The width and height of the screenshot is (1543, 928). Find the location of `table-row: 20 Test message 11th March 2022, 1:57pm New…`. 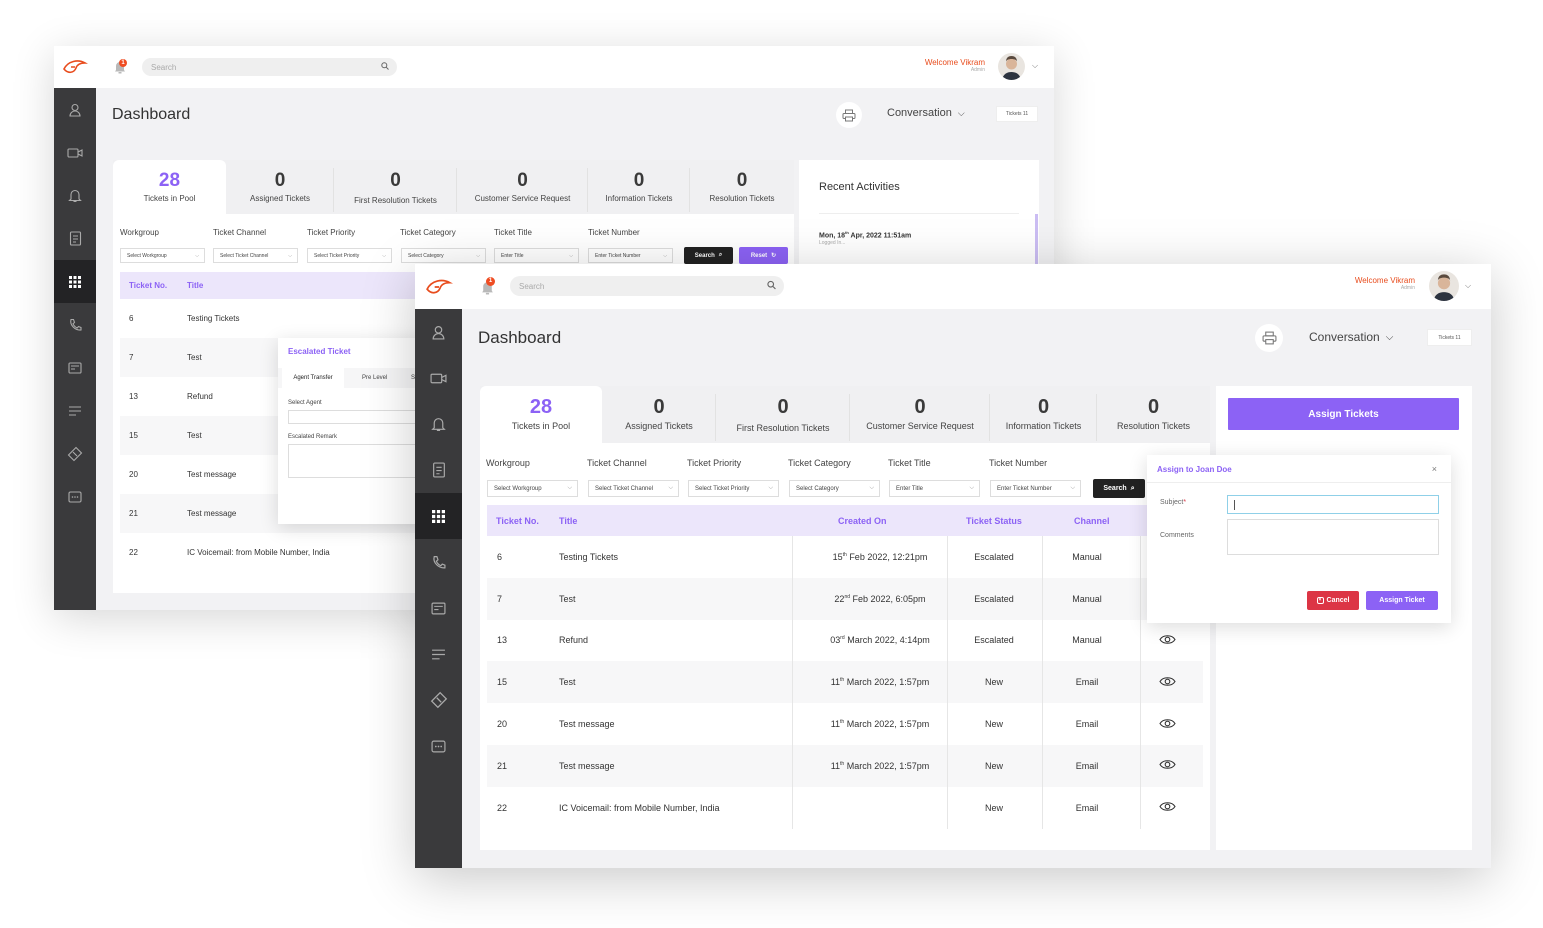

table-row: 20 Test message 11th March 2022, 1:57pm New… is located at coordinates (845, 724).